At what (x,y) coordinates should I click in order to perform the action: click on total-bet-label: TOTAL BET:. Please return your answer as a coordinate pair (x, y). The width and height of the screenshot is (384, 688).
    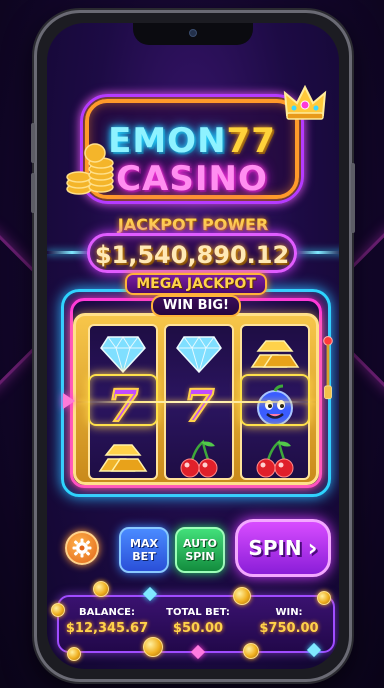
    Looking at the image, I should click on (198, 612).